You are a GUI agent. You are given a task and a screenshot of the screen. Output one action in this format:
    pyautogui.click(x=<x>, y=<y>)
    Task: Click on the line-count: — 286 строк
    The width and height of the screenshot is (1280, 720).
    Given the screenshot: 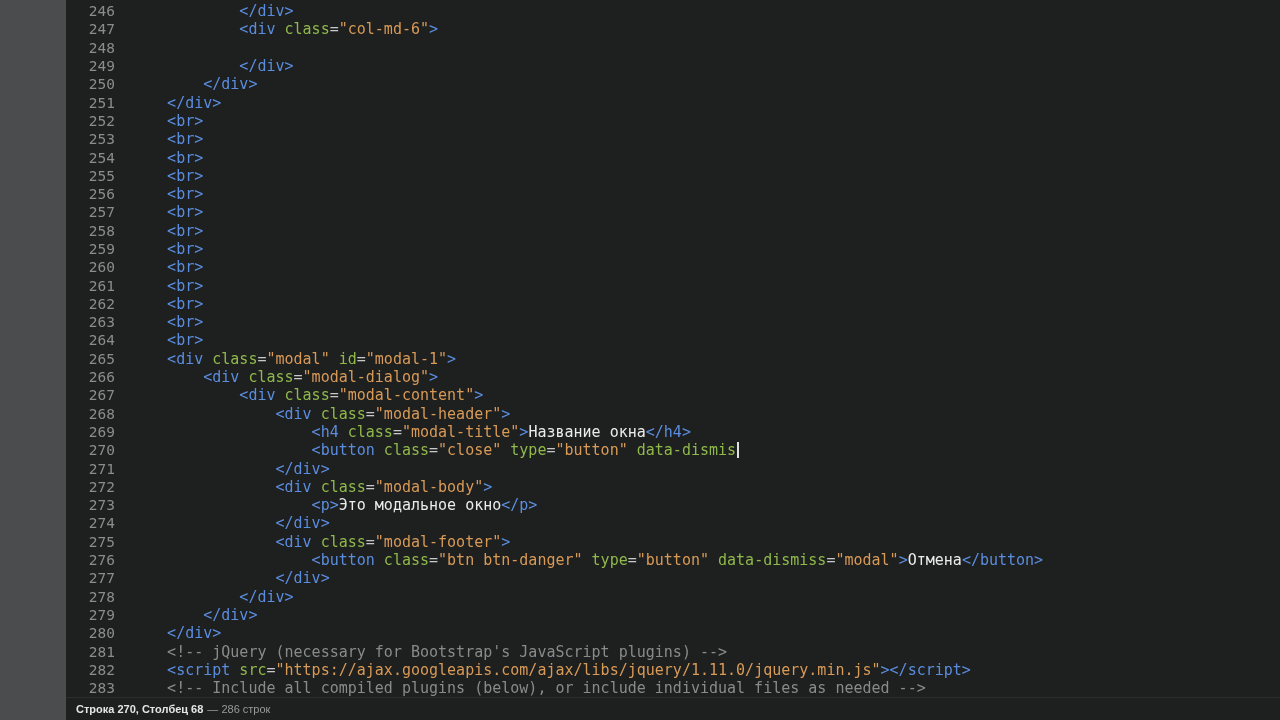 What is the action you would take?
    pyautogui.click(x=239, y=709)
    